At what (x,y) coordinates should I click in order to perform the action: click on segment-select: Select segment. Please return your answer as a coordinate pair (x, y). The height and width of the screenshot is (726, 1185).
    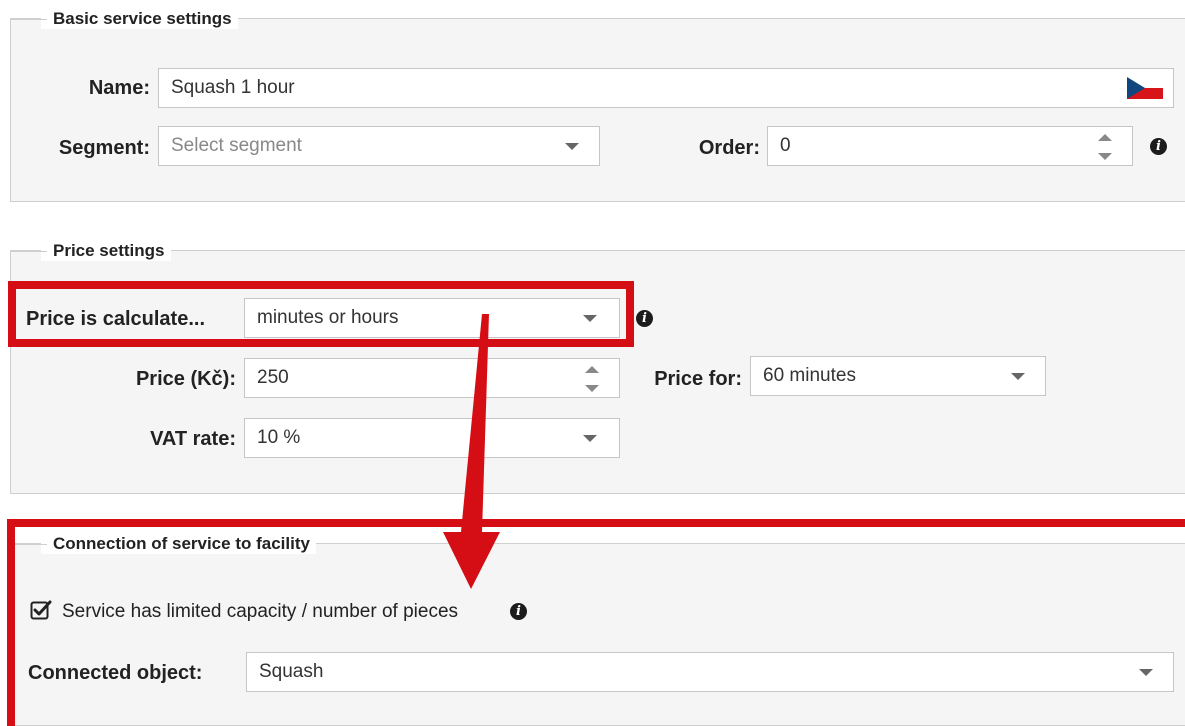
    Looking at the image, I should click on (379, 146).